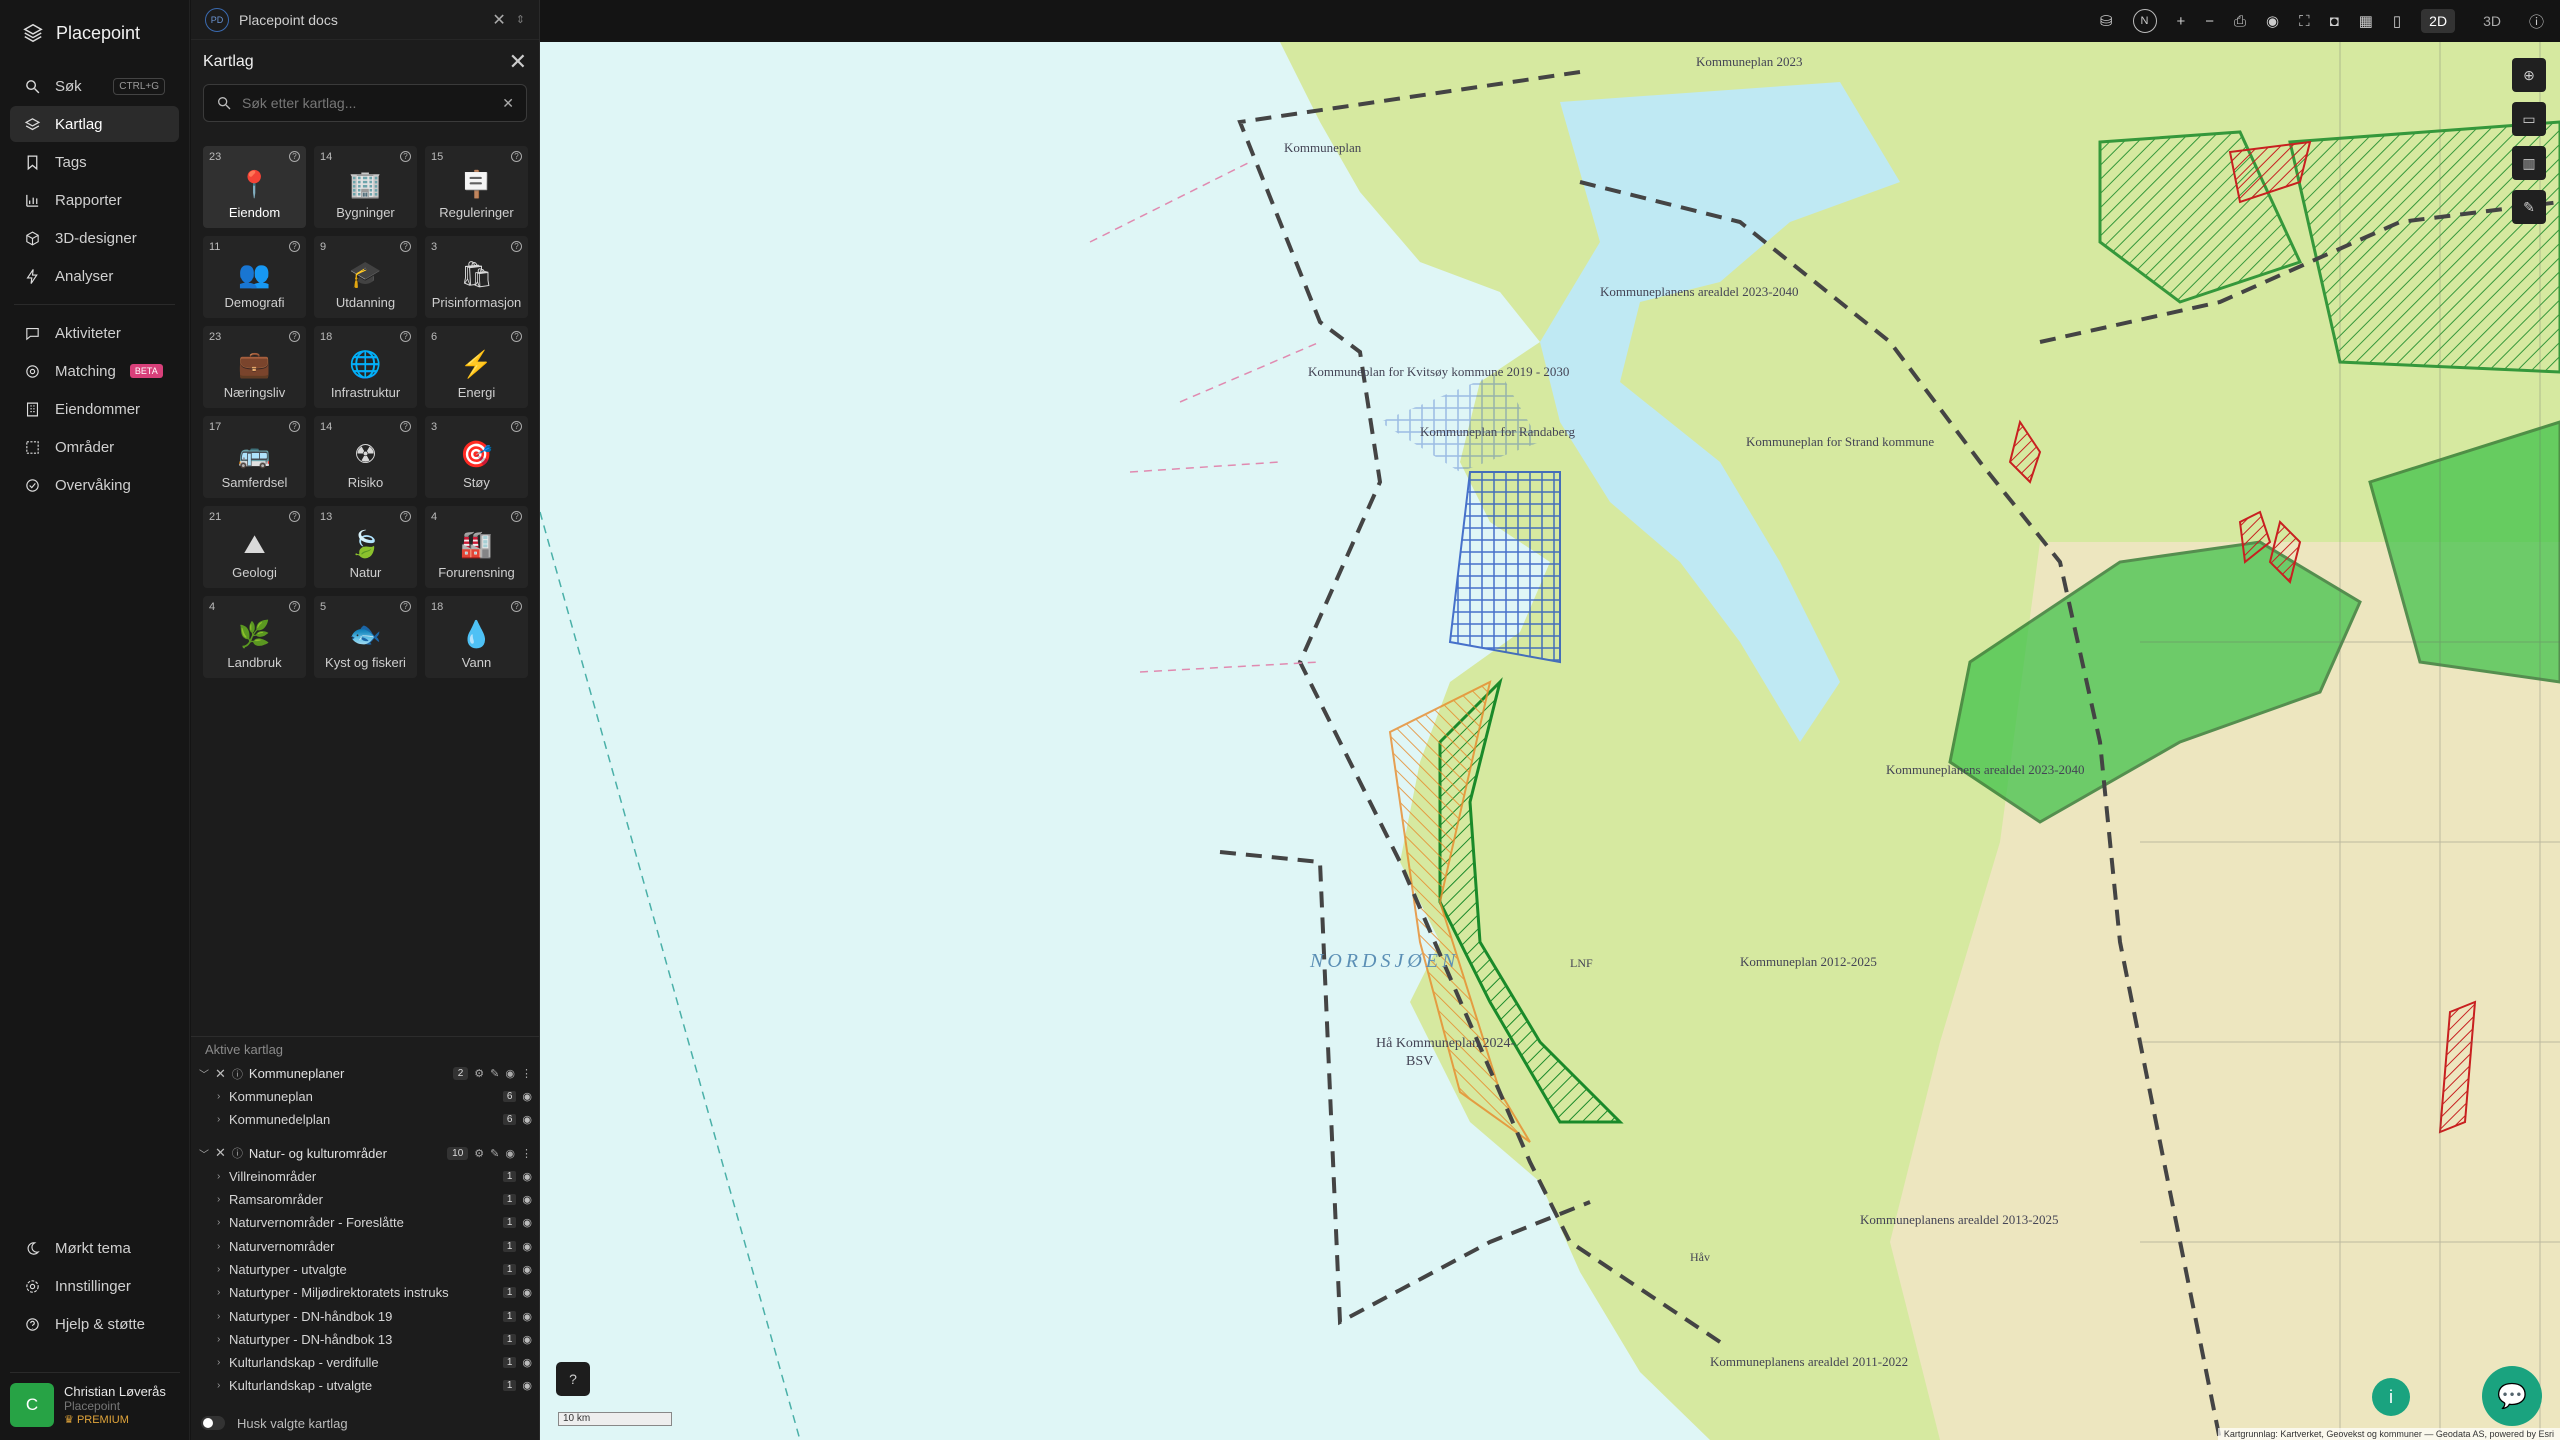 This screenshot has height=1440, width=2560. I want to click on user-profile: C Christian Løverås Placepoint ♛ PREMIUM, so click(95, 1399).